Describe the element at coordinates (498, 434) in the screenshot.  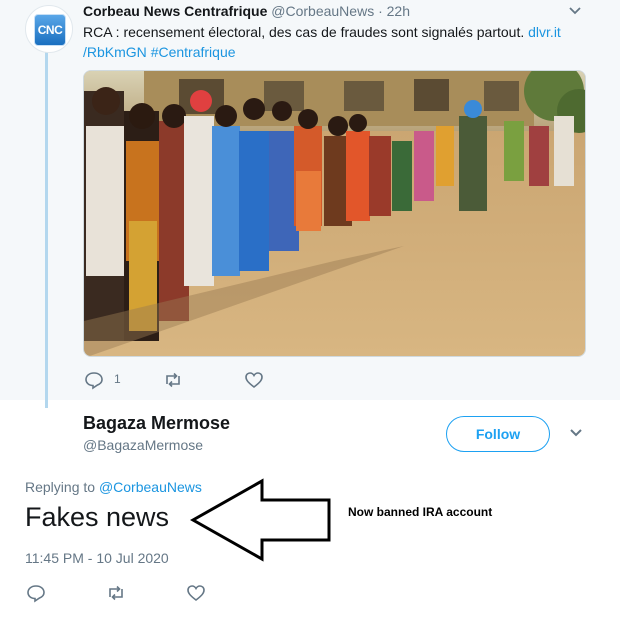
I see `follow-button: Follow` at that location.